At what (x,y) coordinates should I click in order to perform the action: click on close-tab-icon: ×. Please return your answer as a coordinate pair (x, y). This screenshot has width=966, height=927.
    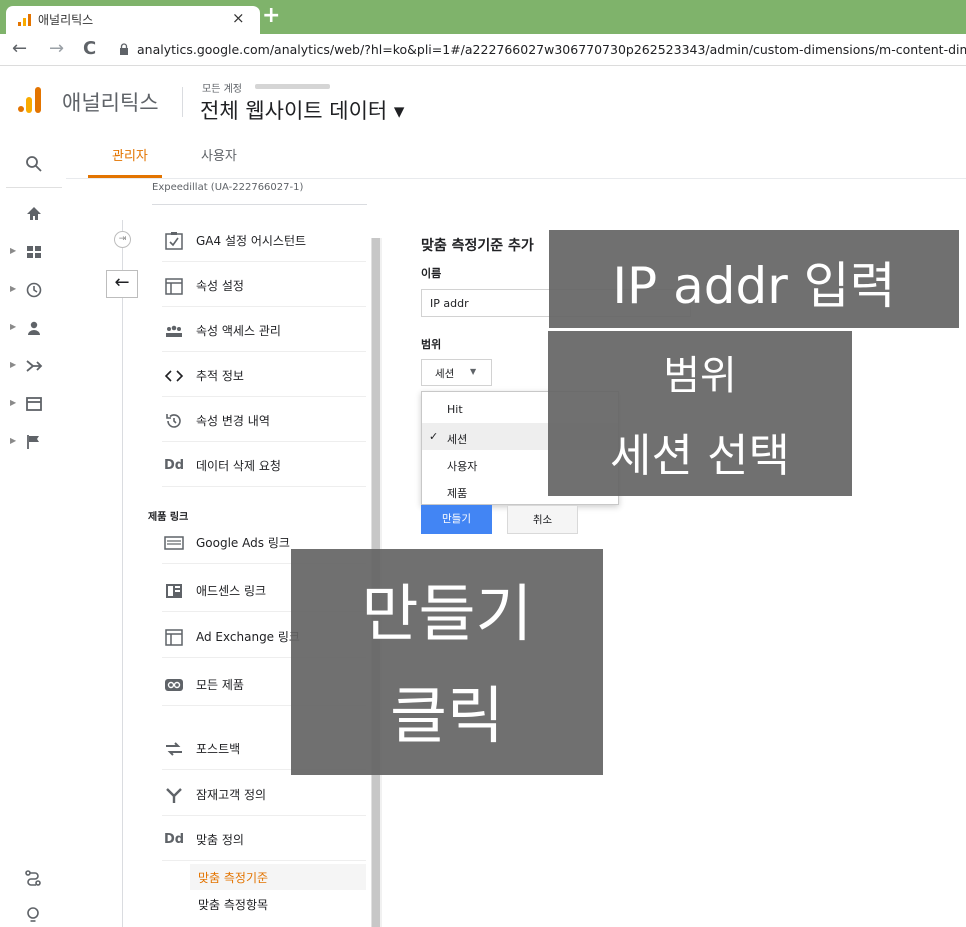
    Looking at the image, I should click on (238, 18).